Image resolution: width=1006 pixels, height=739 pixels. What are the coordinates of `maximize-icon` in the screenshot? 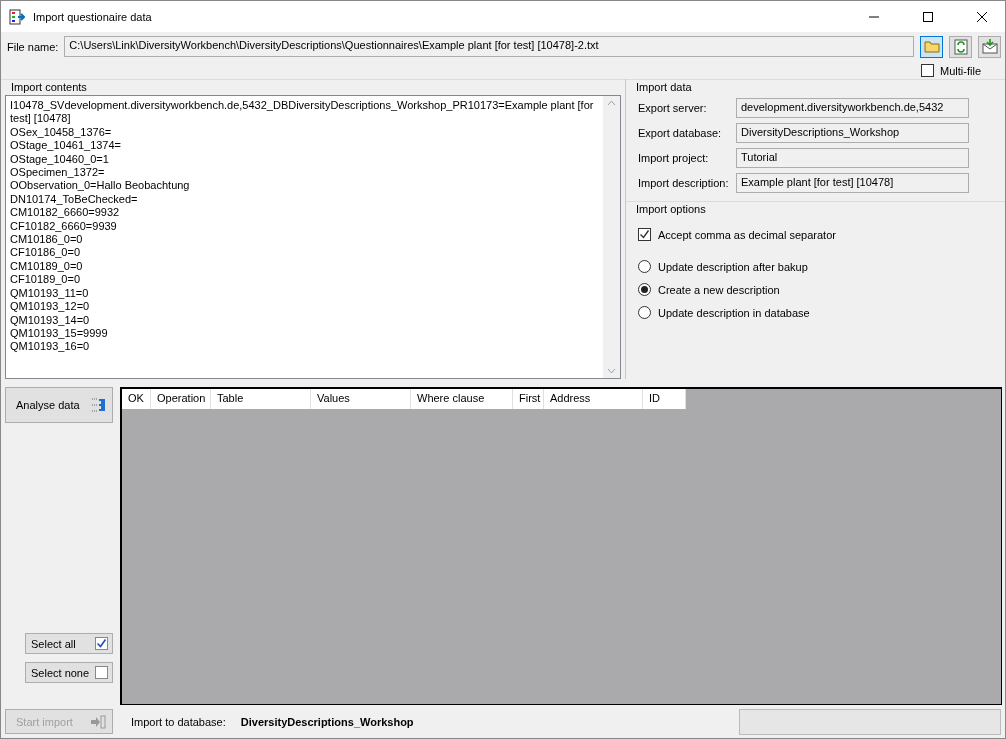 It's located at (928, 16).